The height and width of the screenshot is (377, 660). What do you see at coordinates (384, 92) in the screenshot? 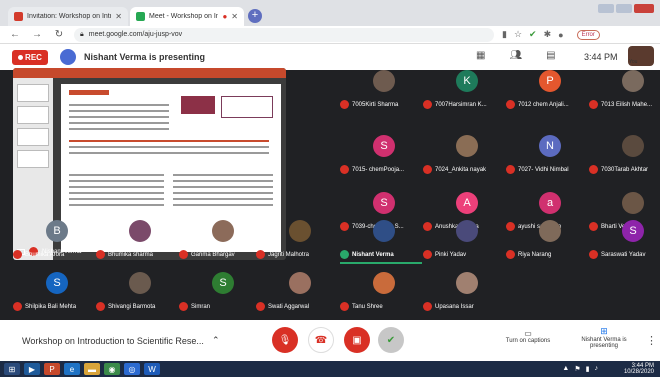
I see `participant-tile: 7005Kirti Sharma` at bounding box center [384, 92].